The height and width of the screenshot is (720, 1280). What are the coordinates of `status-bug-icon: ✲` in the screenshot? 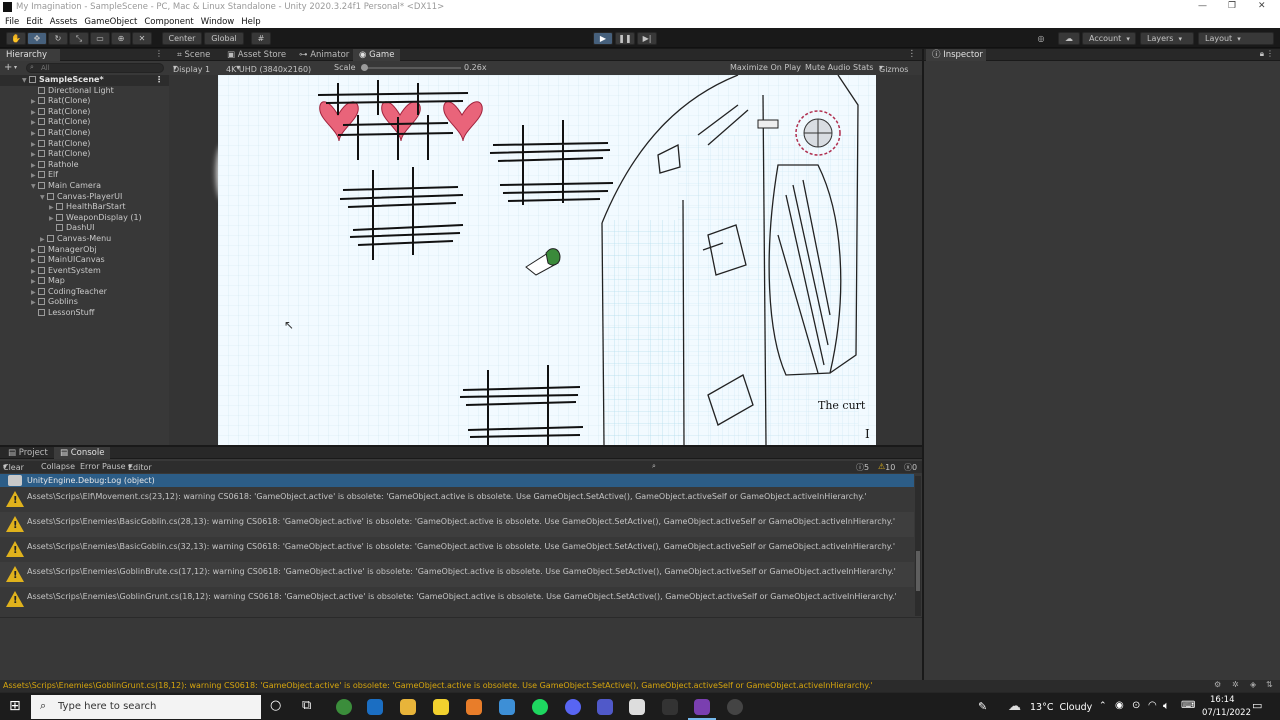 It's located at (1235, 684).